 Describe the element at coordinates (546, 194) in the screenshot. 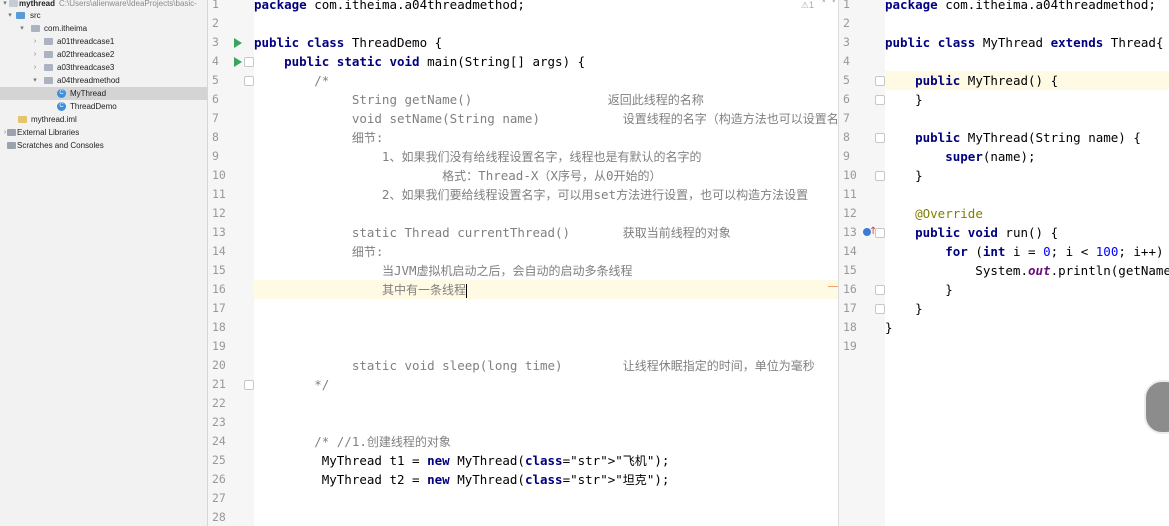

I see `code-line: 2、如果我们要给线程设置名字，可以用set方法进行设置，也可以构造方法设置` at that location.